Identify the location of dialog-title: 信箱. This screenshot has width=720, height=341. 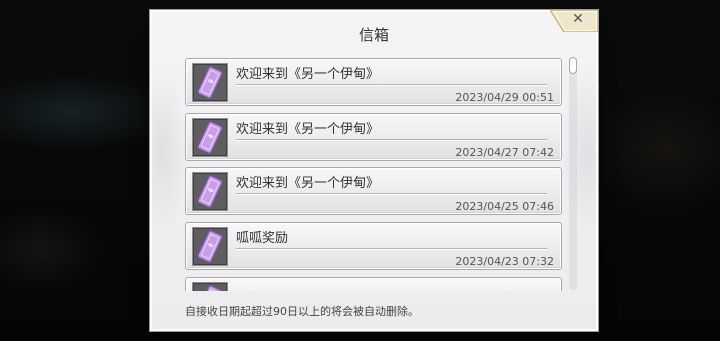
(373, 35).